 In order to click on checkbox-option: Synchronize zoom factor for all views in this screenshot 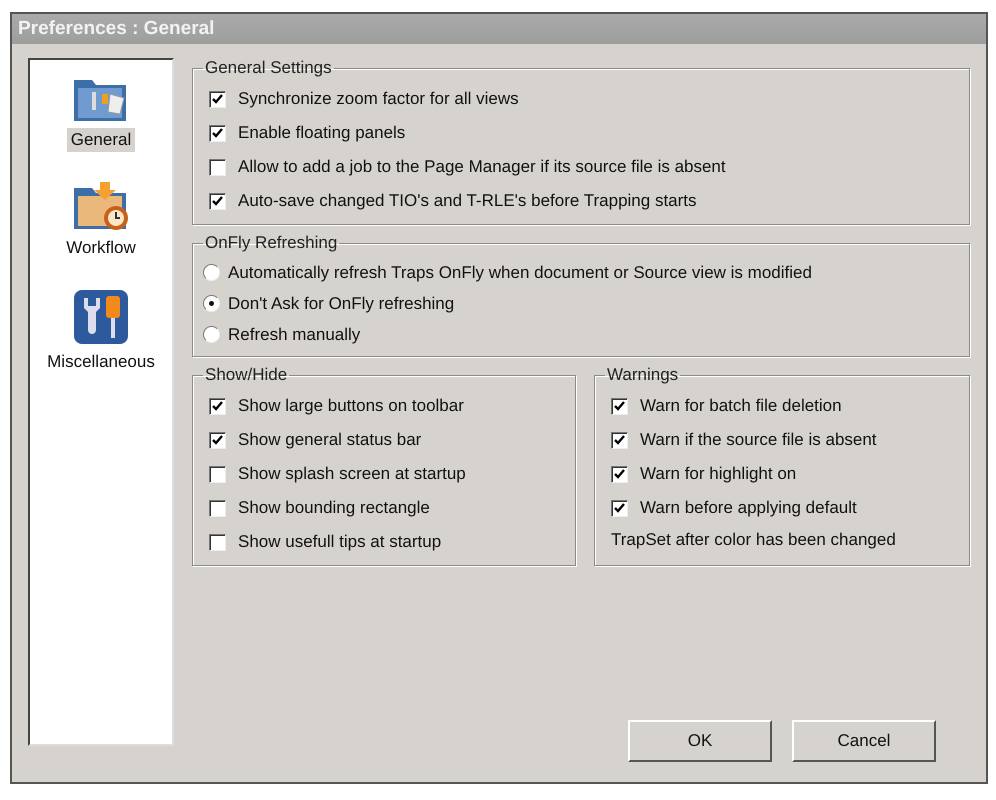, I will do `click(584, 99)`.